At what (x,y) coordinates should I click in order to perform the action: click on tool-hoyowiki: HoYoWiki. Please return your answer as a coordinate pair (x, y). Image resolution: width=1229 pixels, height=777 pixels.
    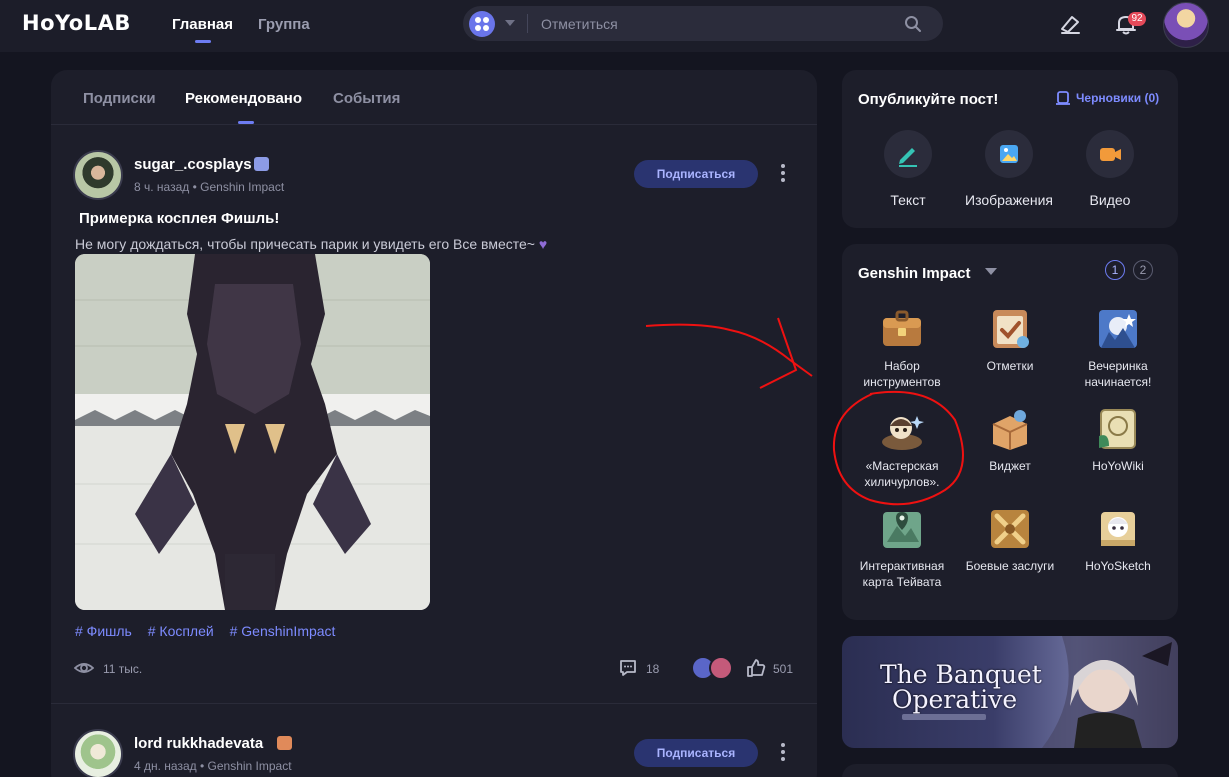
    Looking at the image, I should click on (1118, 440).